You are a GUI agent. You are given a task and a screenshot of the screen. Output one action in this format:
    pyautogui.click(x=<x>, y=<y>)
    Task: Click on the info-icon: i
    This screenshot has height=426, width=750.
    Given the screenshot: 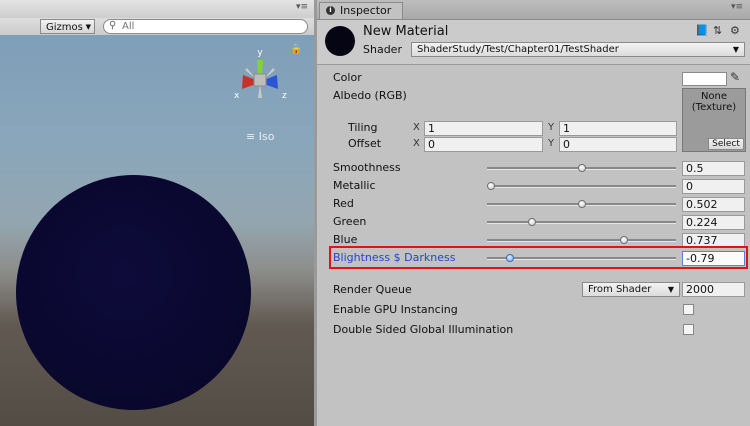 What is the action you would take?
    pyautogui.click(x=330, y=10)
    